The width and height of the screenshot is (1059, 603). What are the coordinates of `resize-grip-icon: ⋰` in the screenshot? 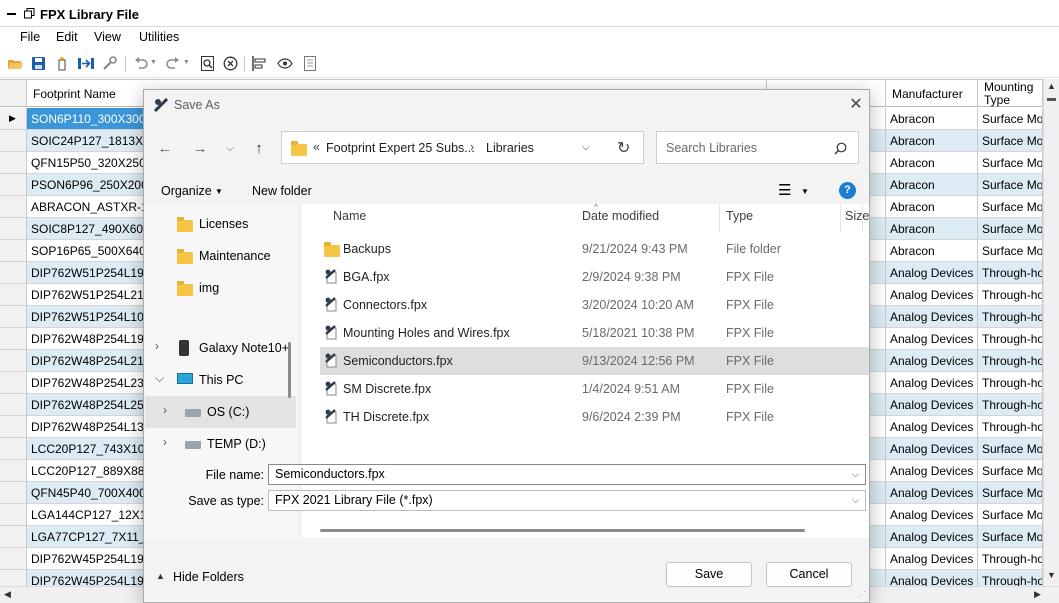 It's located at (862, 594).